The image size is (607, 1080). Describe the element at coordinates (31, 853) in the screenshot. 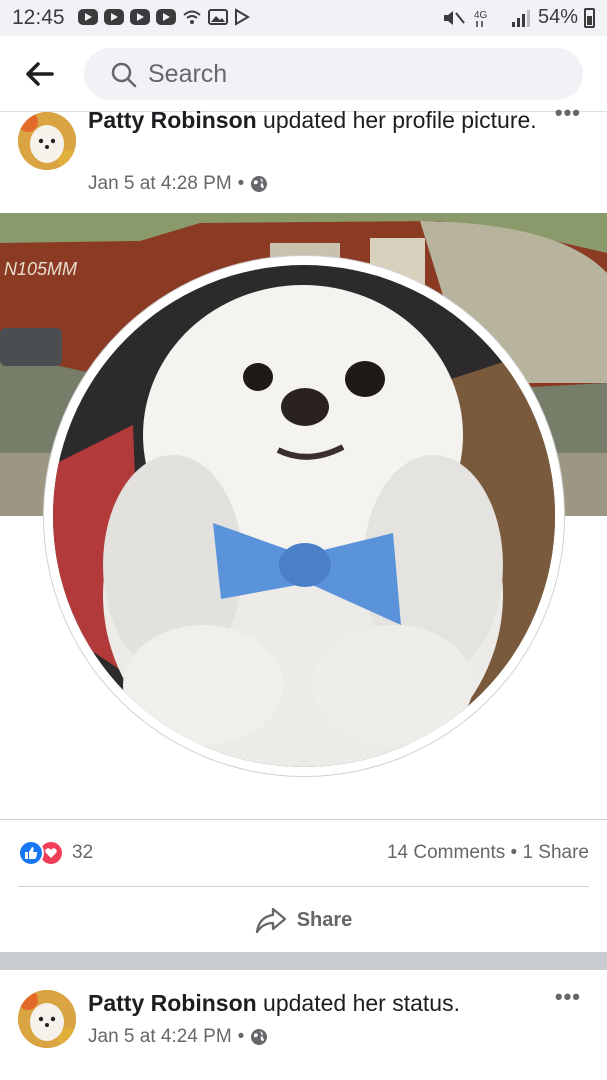

I see `like-reaction-icon` at that location.